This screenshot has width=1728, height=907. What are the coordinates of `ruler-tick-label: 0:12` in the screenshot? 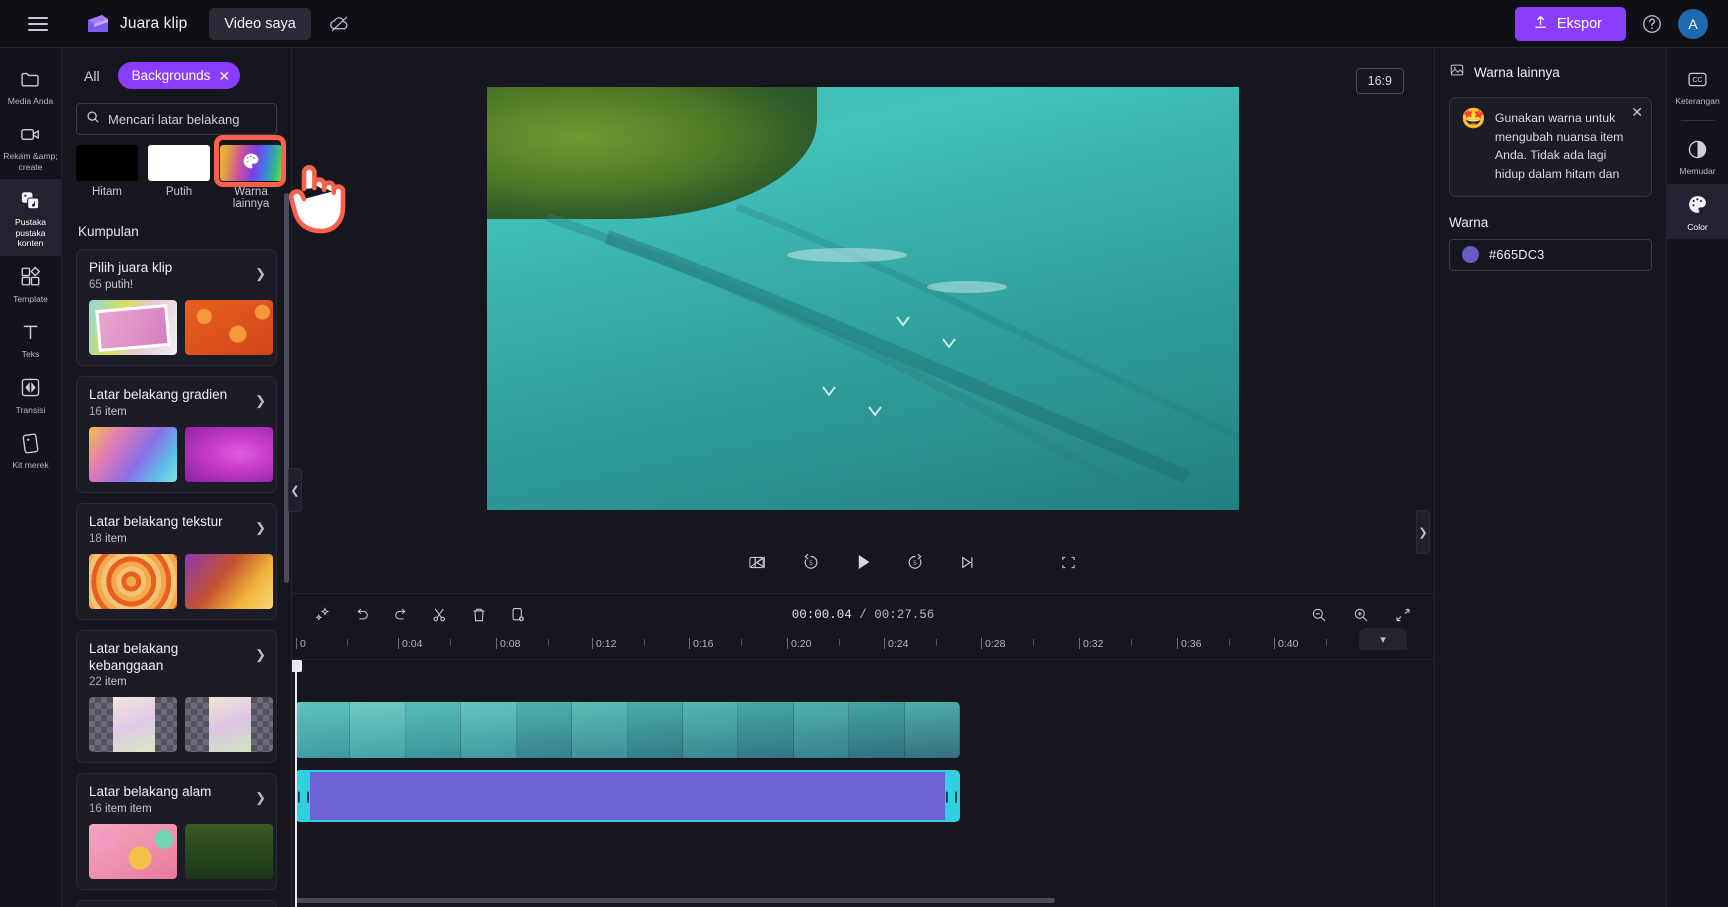 It's located at (606, 644).